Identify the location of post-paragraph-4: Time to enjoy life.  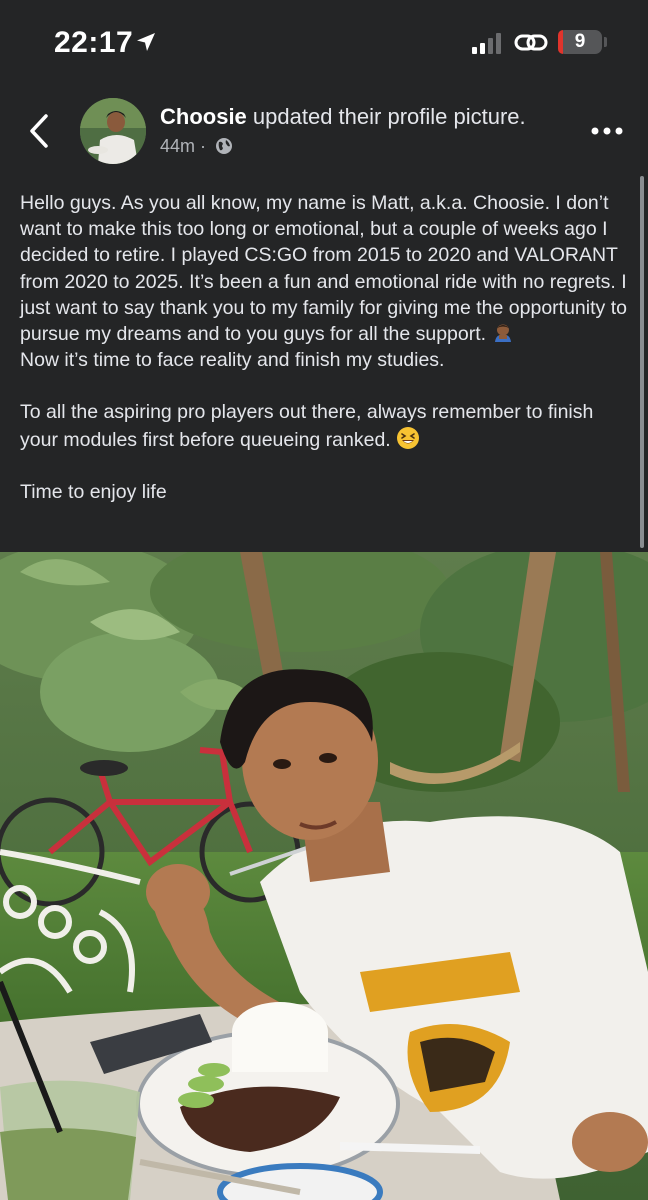
(326, 492).